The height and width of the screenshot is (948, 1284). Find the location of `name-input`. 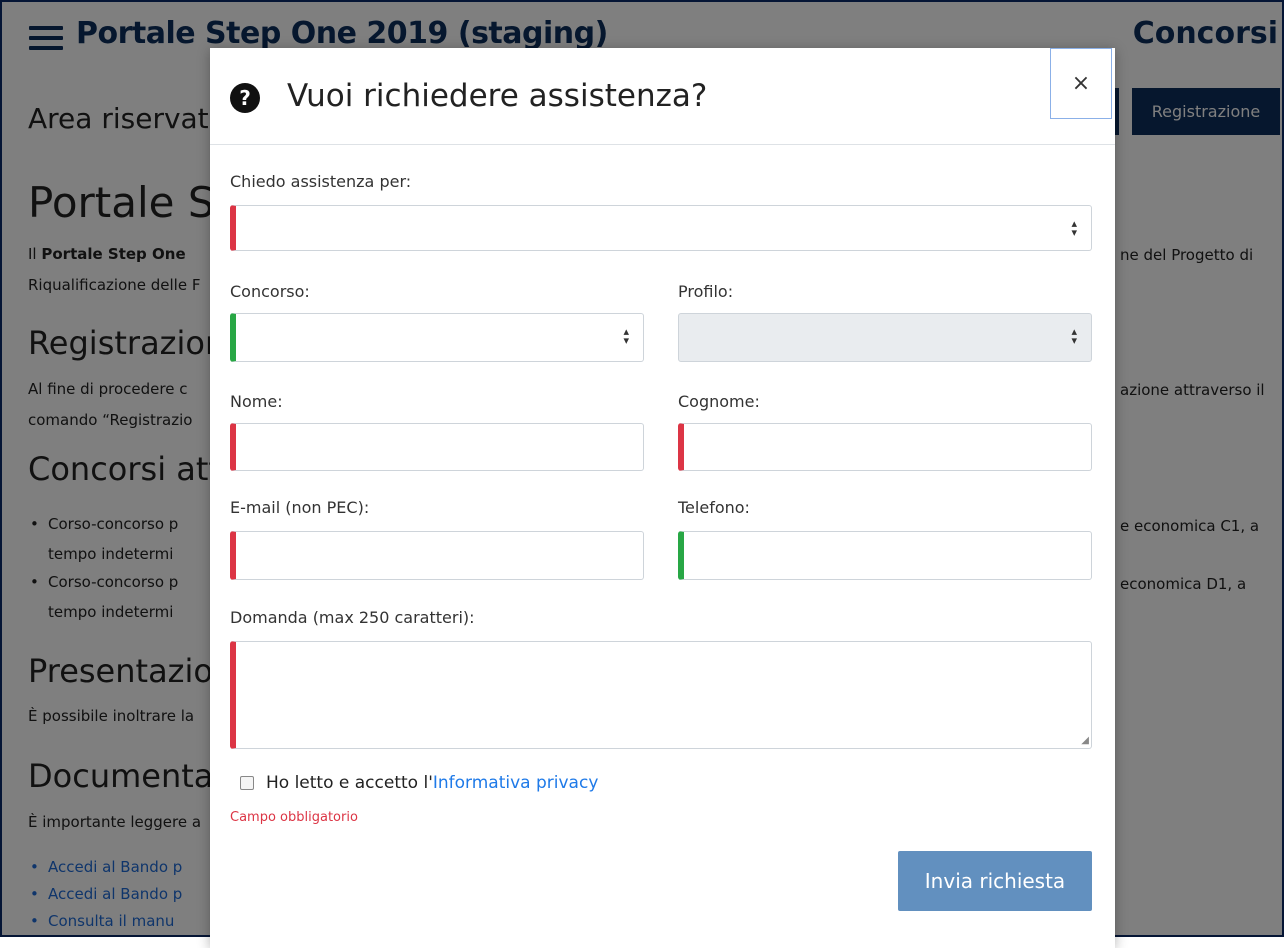

name-input is located at coordinates (437, 447).